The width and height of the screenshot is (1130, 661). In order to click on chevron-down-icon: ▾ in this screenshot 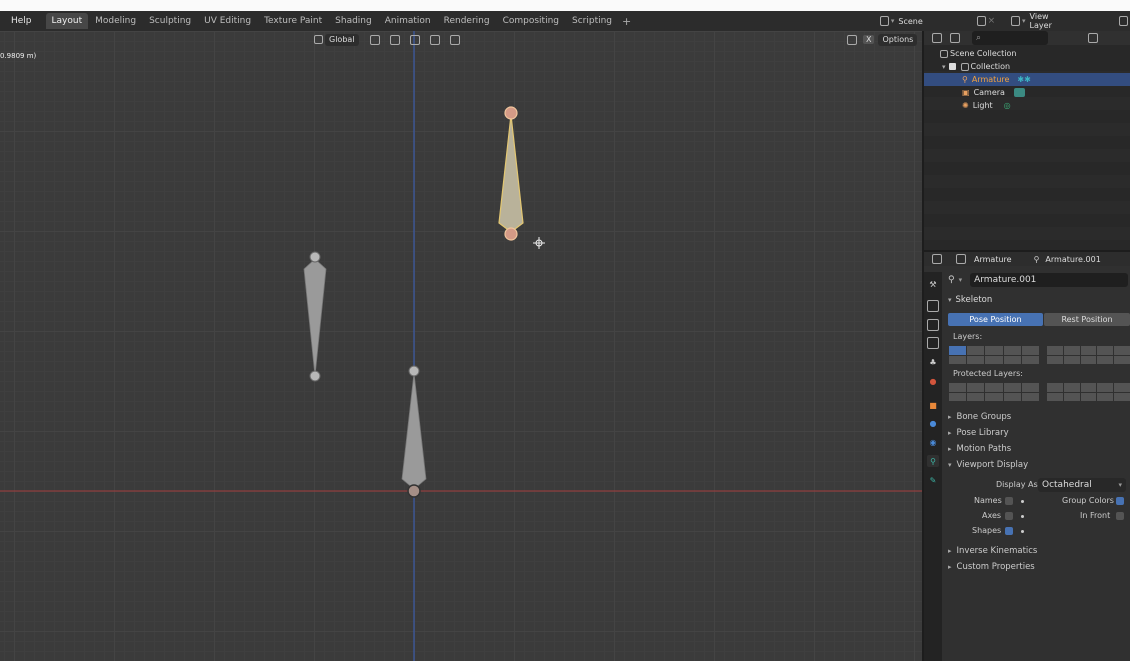, I will do `click(1120, 485)`.